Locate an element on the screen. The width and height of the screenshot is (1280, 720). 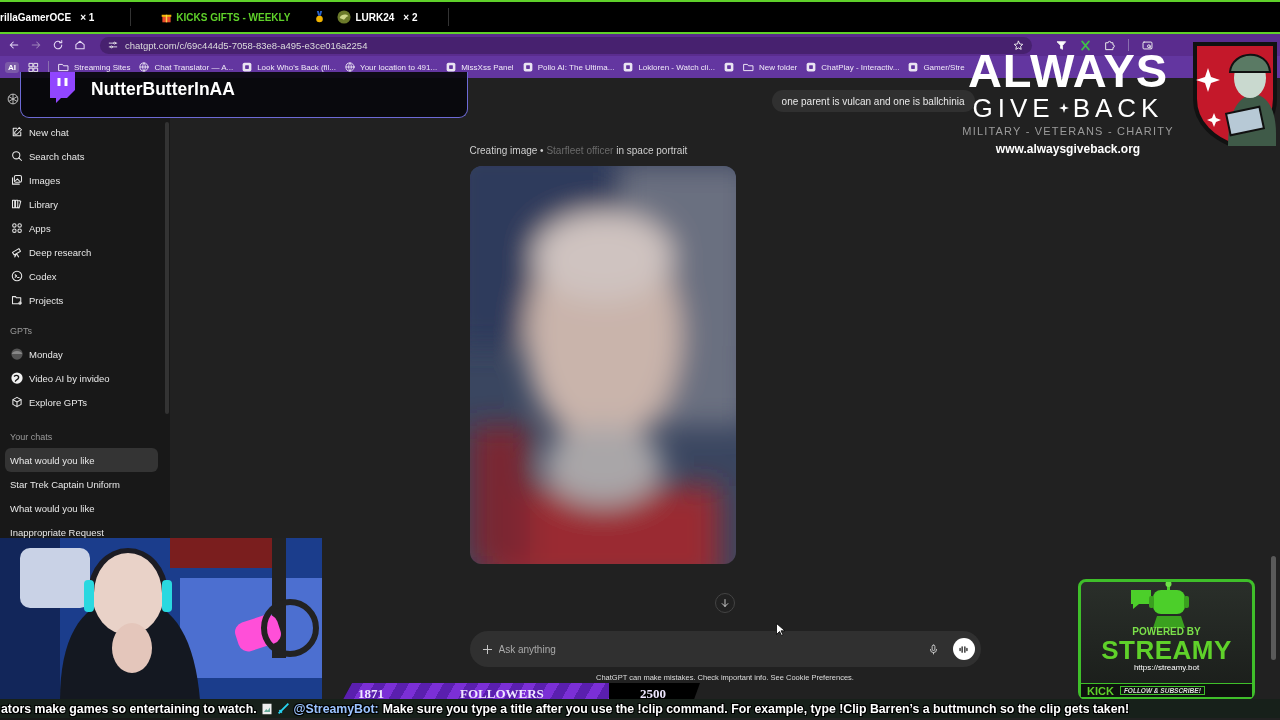
search-icon is located at coordinates (17, 156).